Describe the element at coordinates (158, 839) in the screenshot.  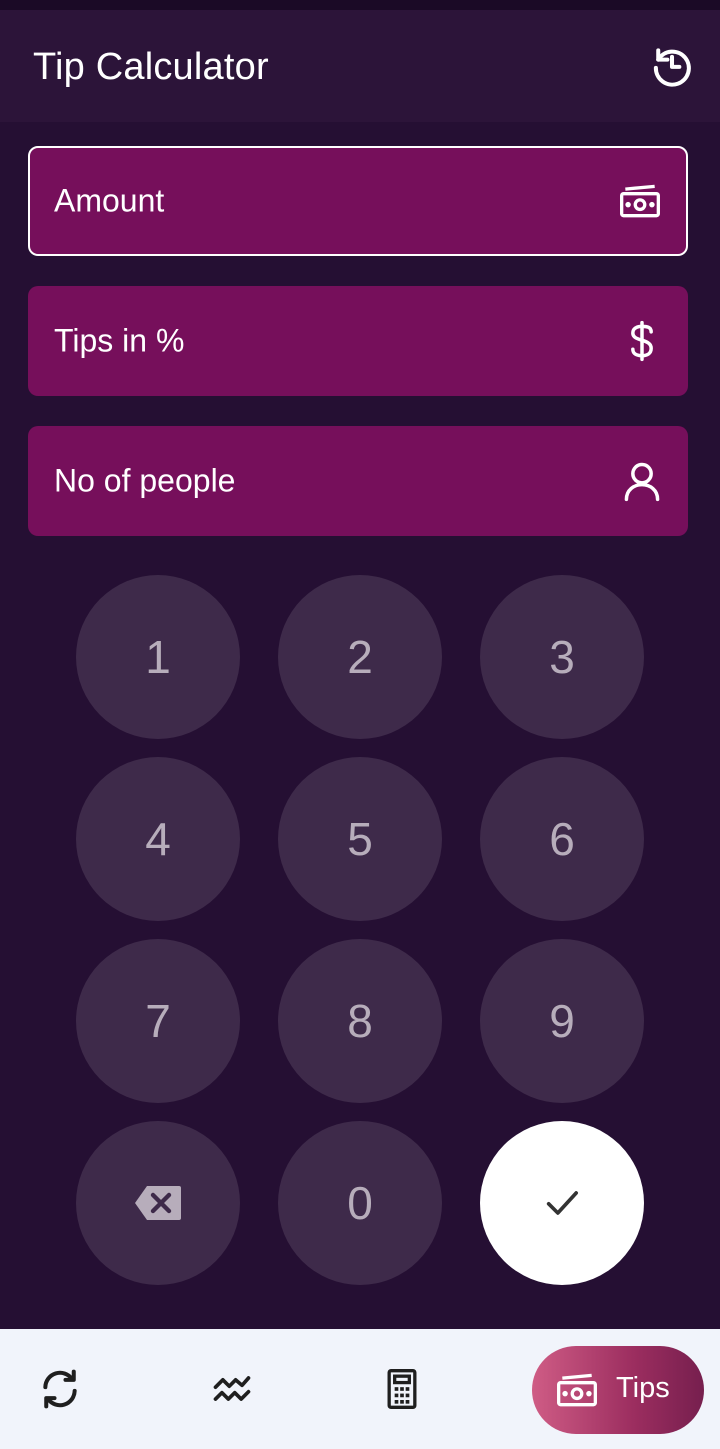
I see `key-4: 4` at that location.